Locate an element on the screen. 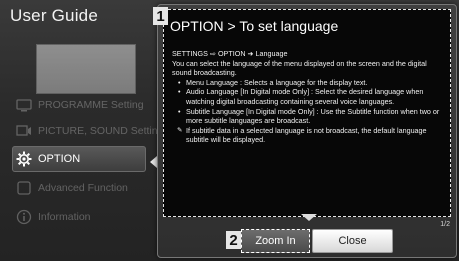 The width and height of the screenshot is (459, 261). dialog-title: OPTION > To set language is located at coordinates (254, 26).